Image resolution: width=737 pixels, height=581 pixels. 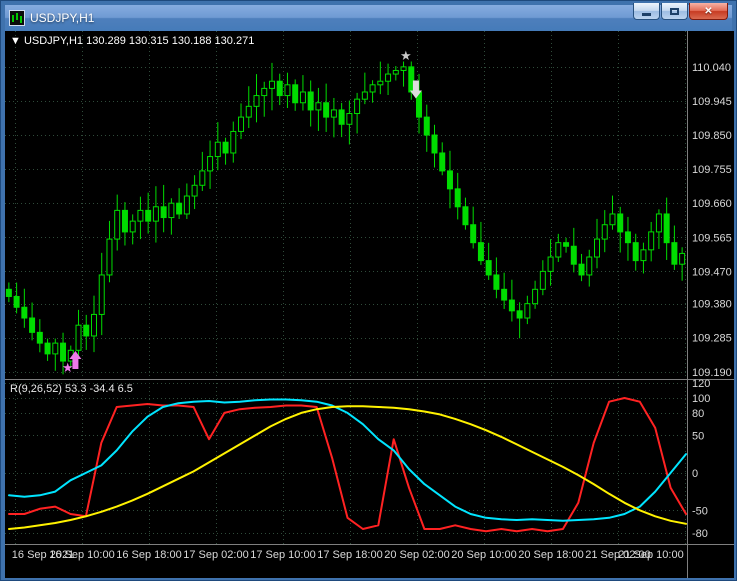 What do you see at coordinates (17, 18) in the screenshot?
I see `app-icon` at bounding box center [17, 18].